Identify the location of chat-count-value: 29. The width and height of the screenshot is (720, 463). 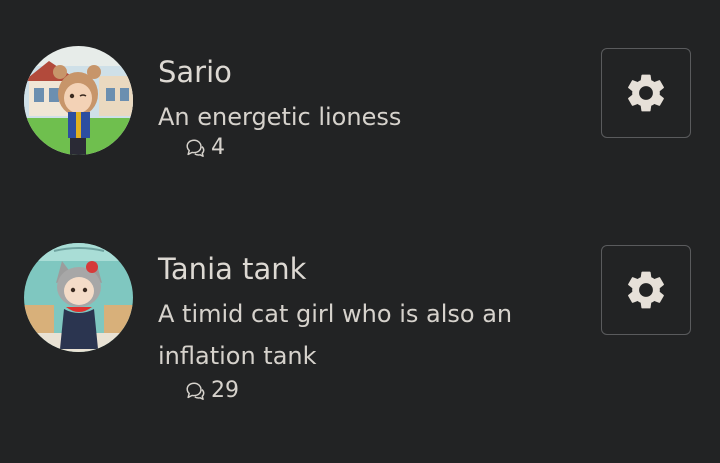
(225, 390).